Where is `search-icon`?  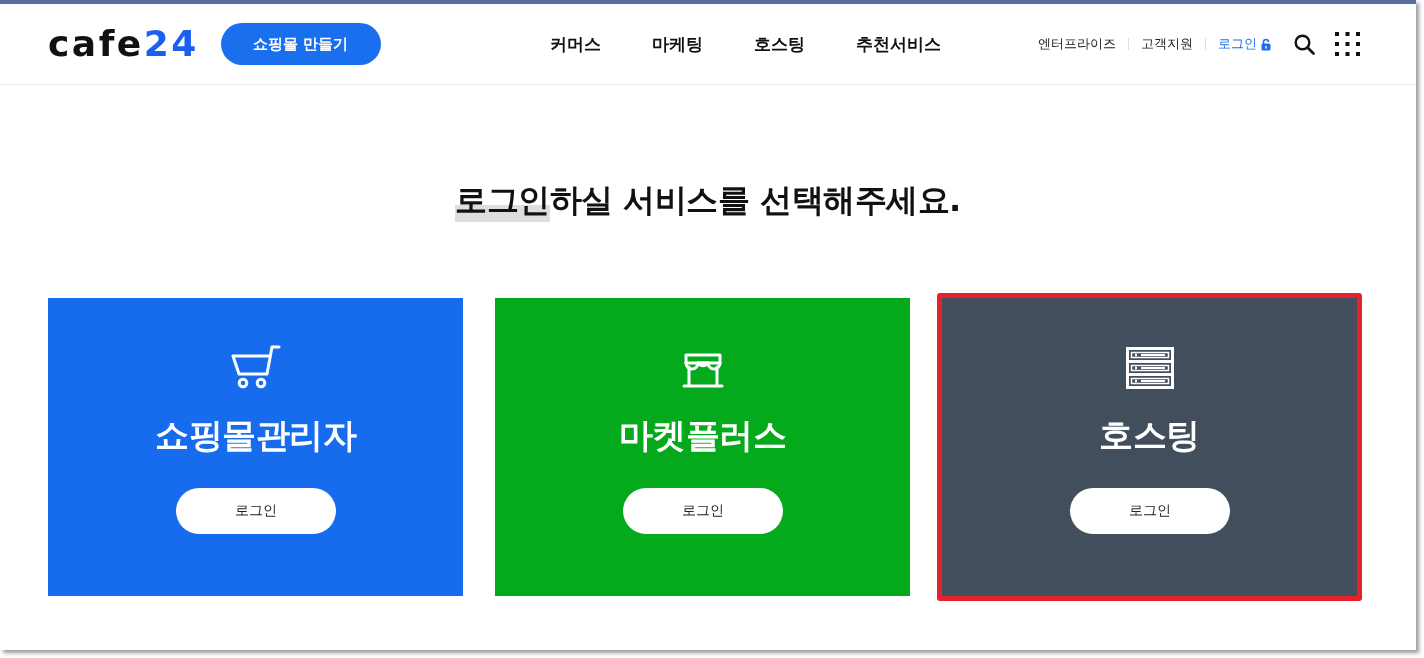 search-icon is located at coordinates (1304, 44).